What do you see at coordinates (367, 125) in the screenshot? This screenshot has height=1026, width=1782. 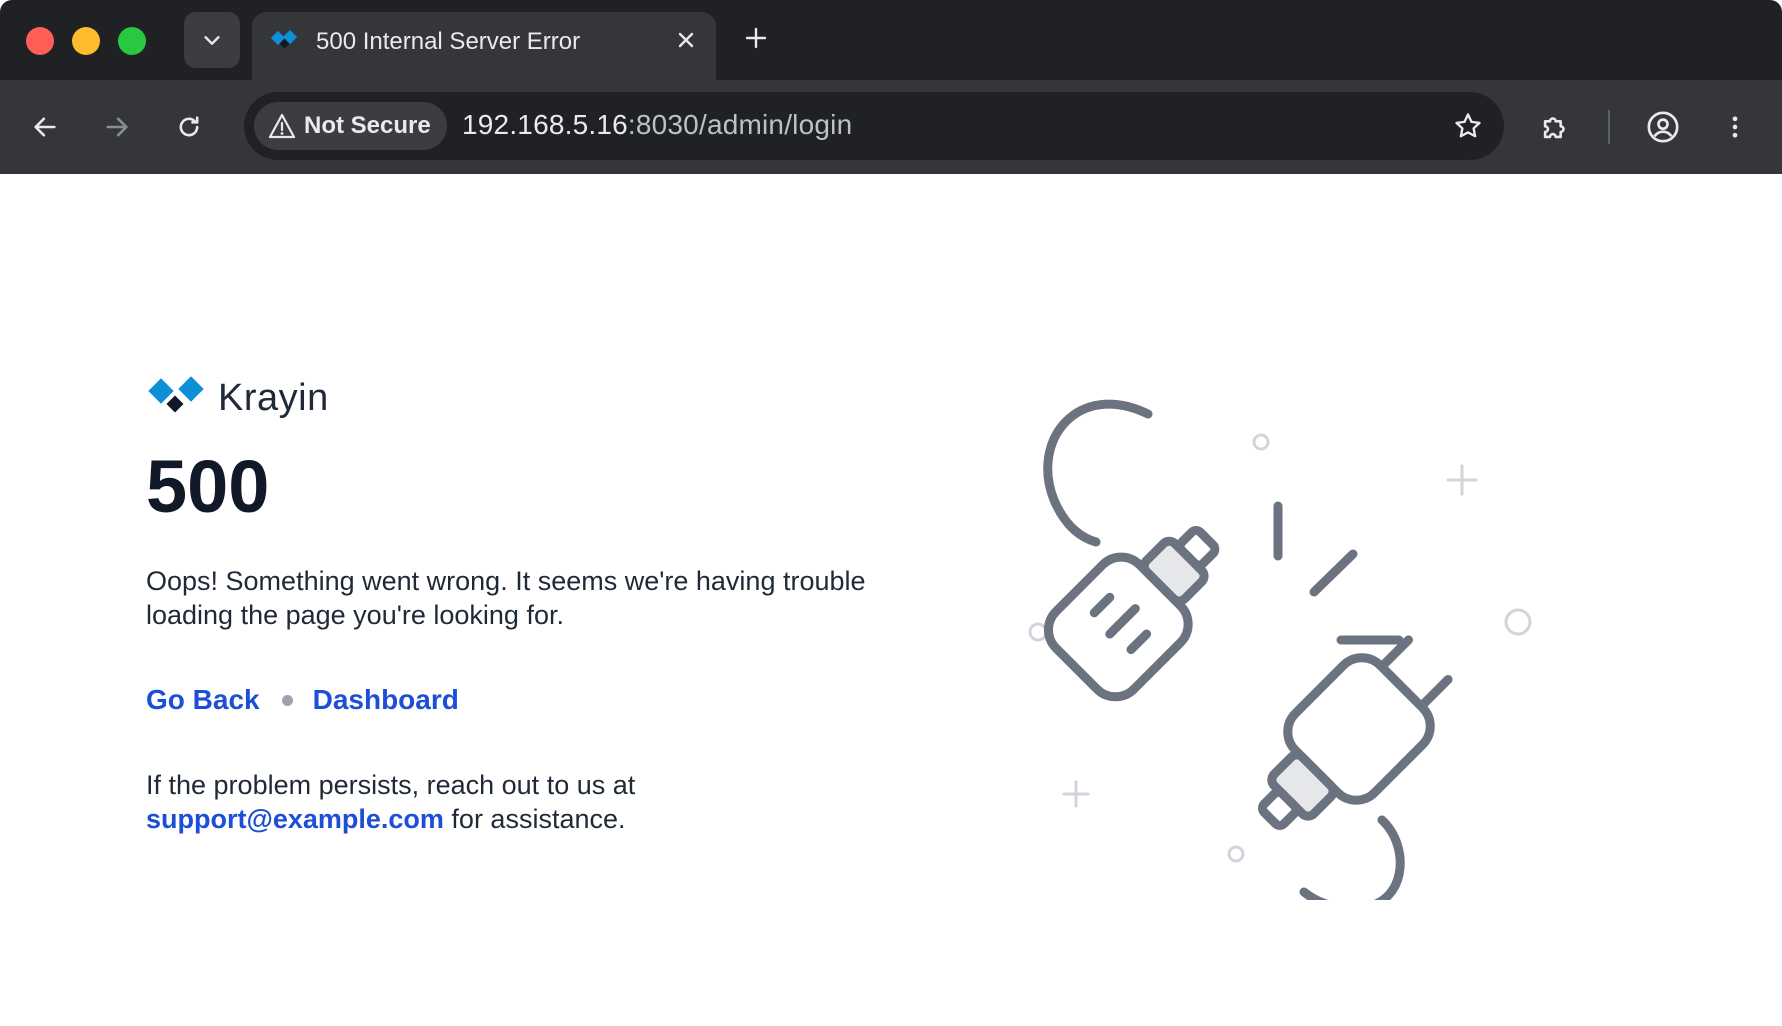 I see `security-label: Not Secure` at bounding box center [367, 125].